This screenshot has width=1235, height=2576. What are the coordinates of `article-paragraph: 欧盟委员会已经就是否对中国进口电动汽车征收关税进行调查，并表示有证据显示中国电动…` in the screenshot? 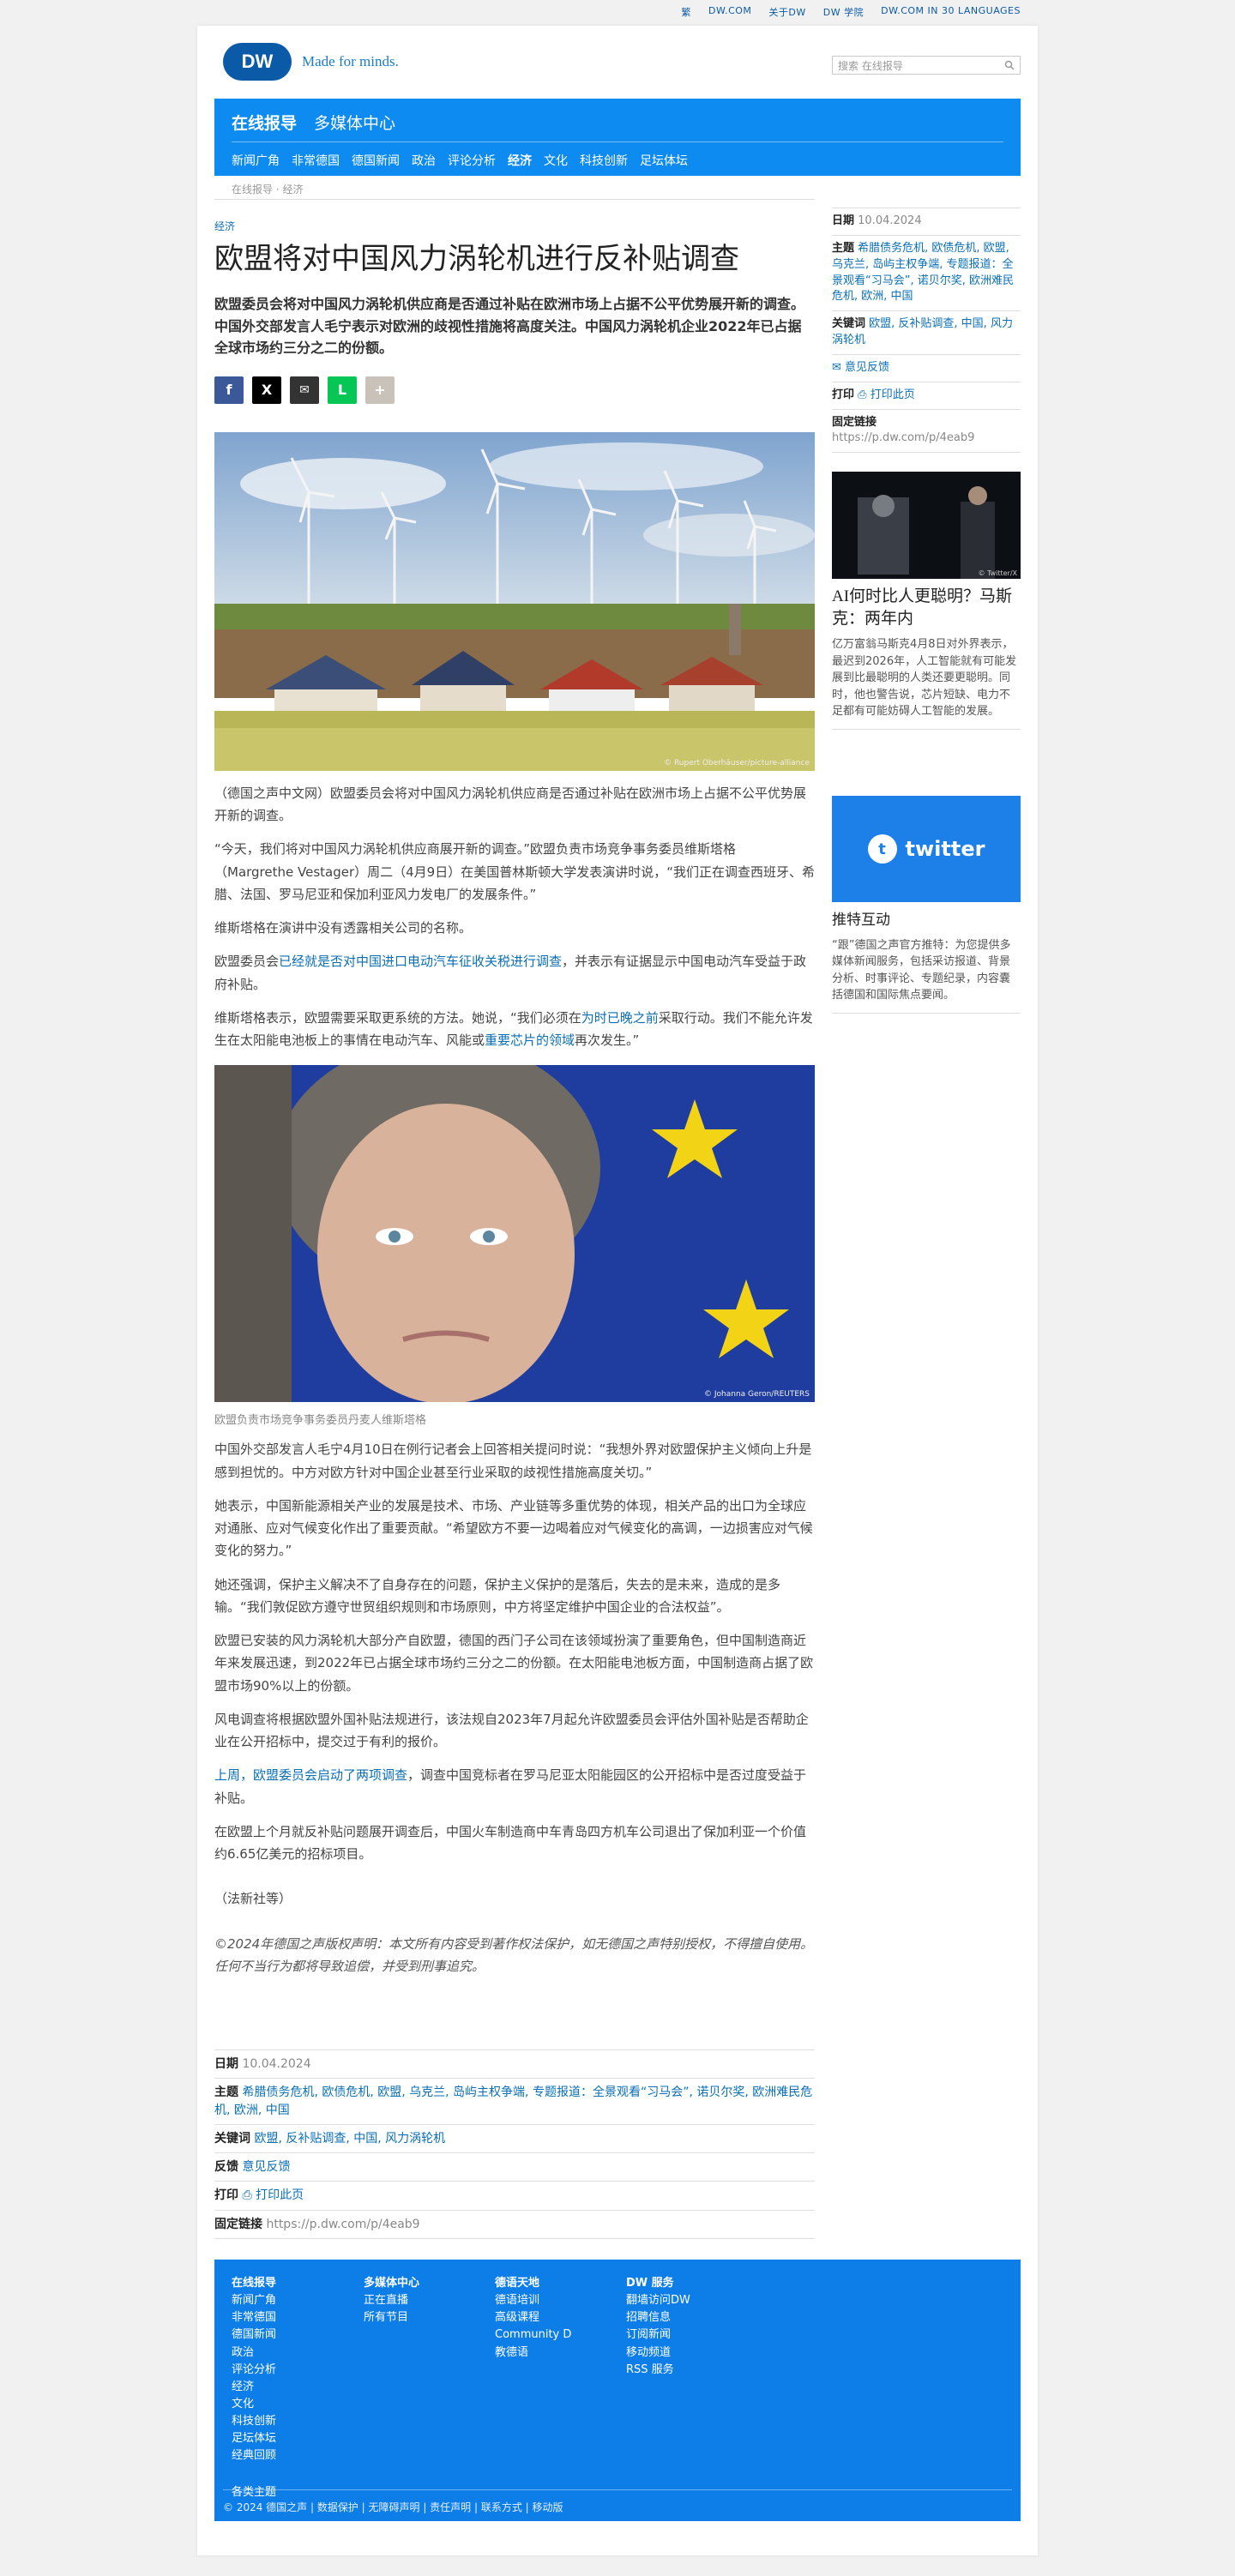 It's located at (514, 973).